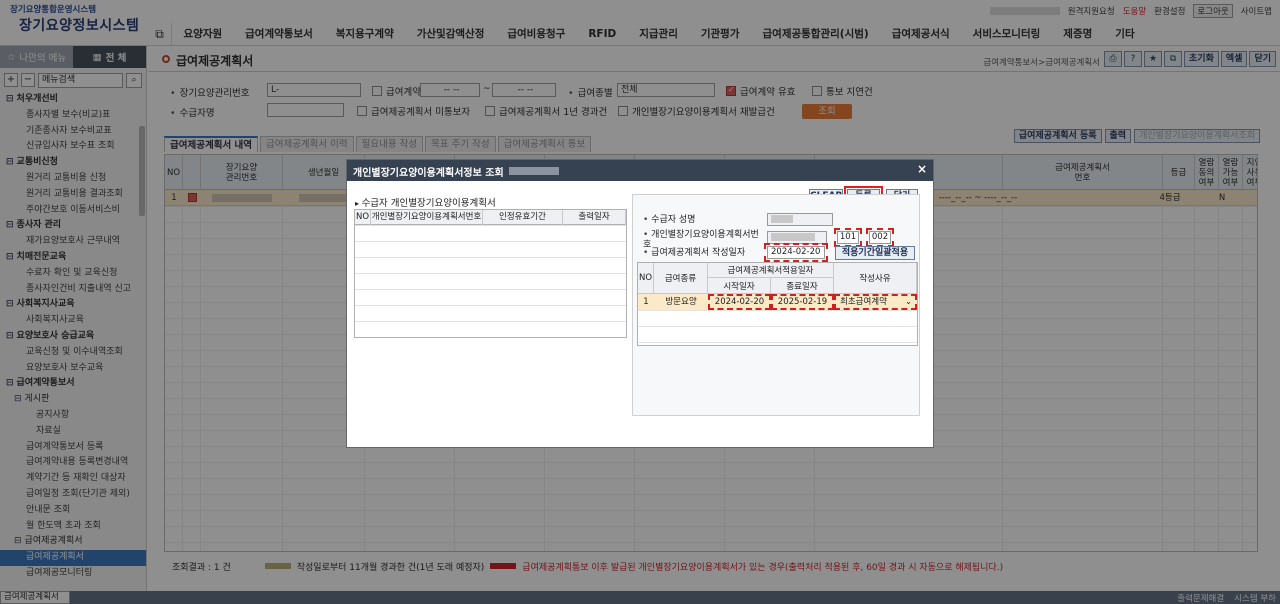 The height and width of the screenshot is (604, 1280). I want to click on col-no: NO, so click(646, 278).